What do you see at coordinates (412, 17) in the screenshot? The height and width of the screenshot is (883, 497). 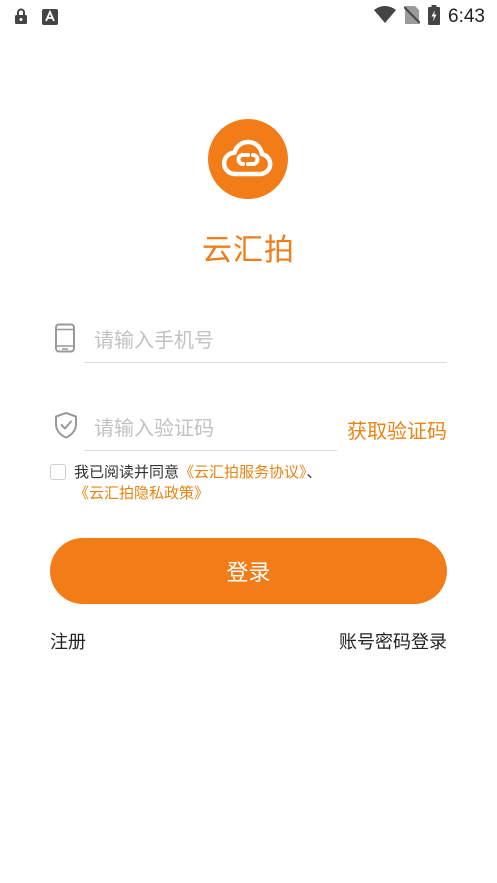 I see `no-sim-icon` at bounding box center [412, 17].